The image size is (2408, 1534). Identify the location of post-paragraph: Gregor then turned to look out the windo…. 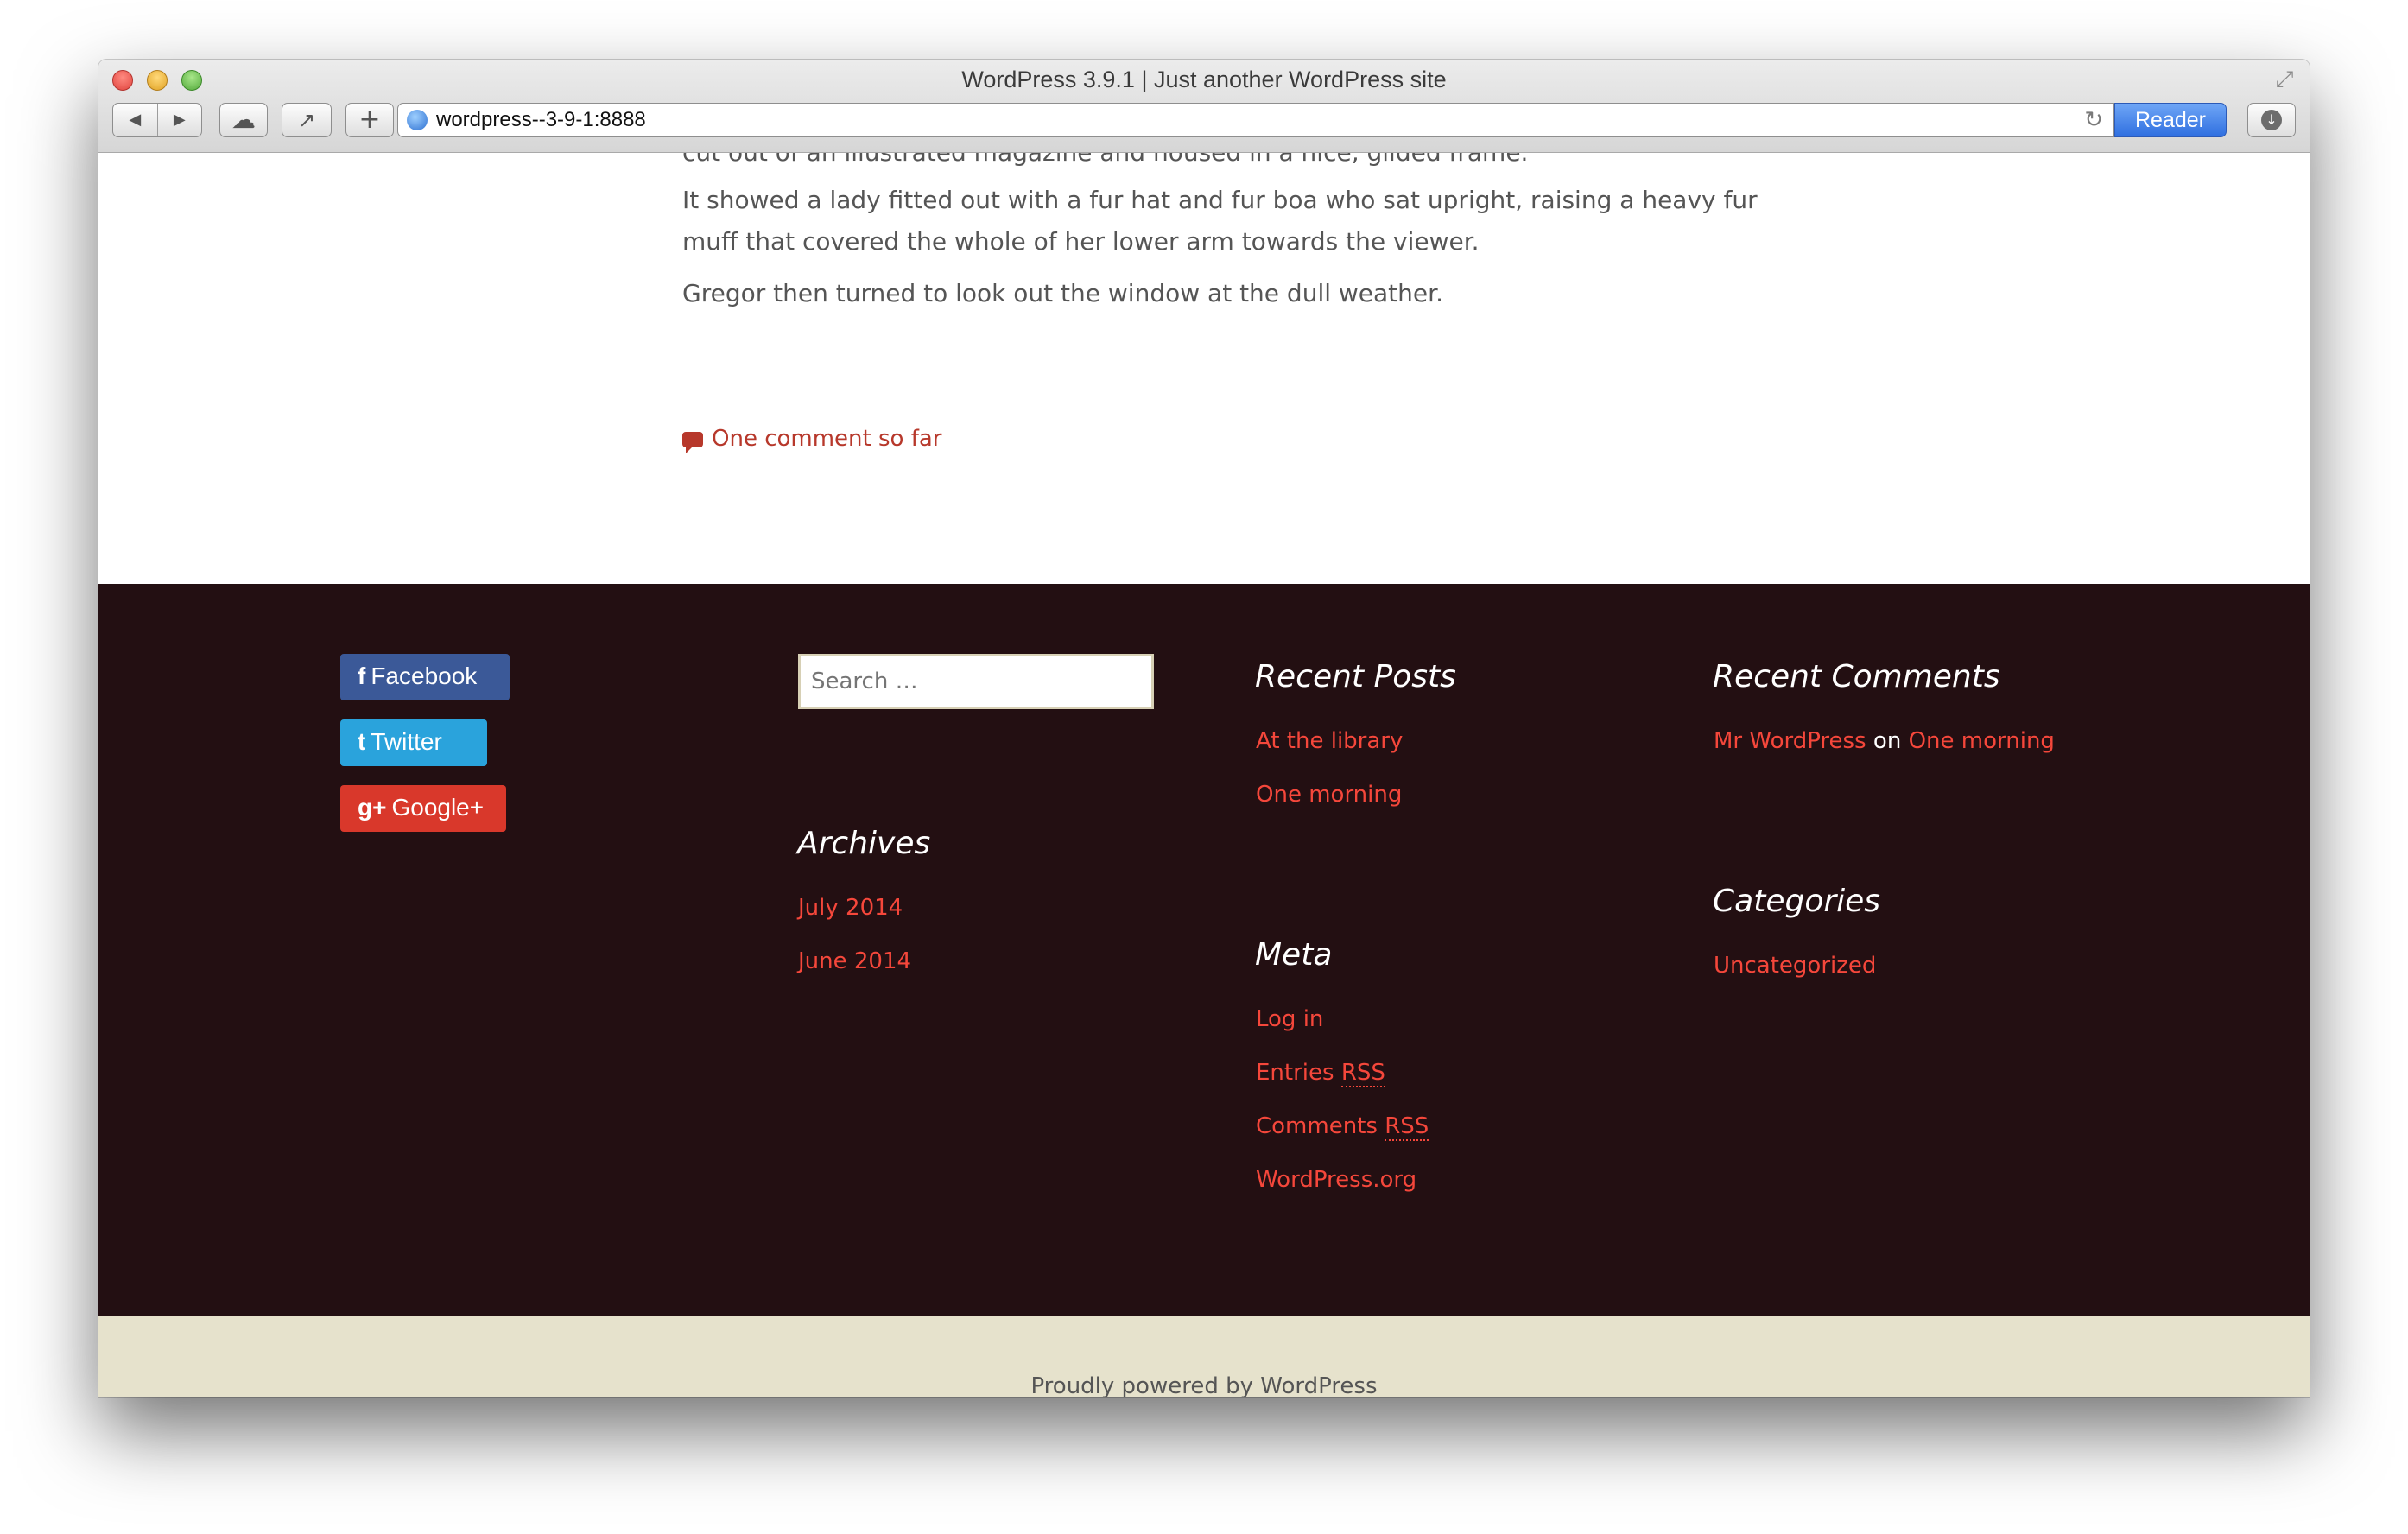
(1062, 293).